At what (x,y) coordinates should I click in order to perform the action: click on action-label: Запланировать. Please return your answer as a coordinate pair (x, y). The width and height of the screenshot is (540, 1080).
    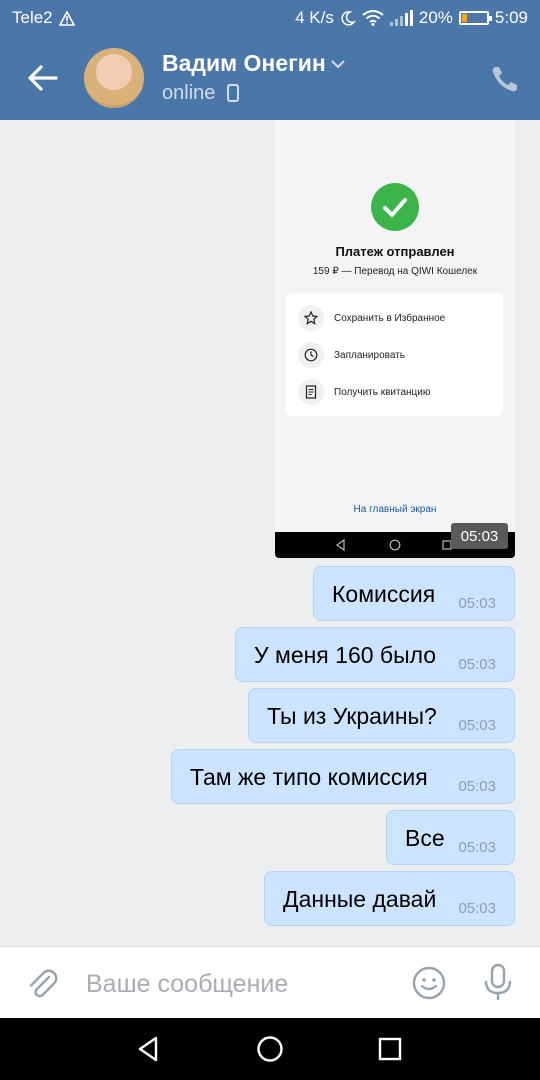
    Looking at the image, I should click on (369, 355).